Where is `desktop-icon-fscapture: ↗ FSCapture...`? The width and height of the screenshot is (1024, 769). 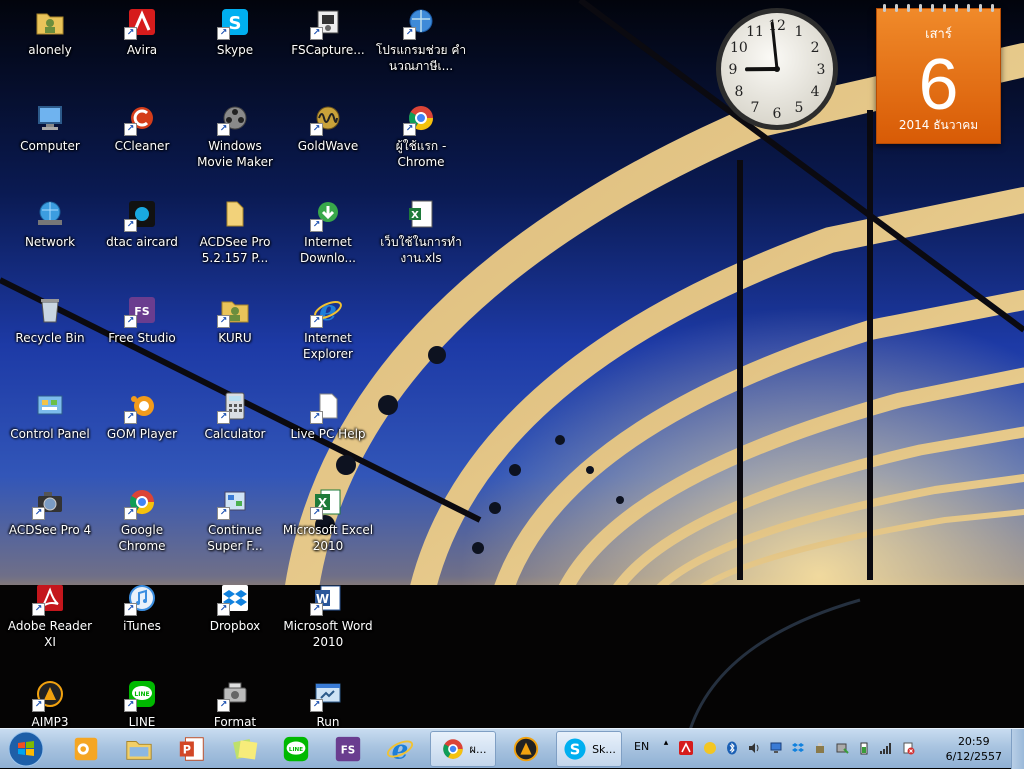 desktop-icon-fscapture: ↗ FSCapture... is located at coordinates (328, 32).